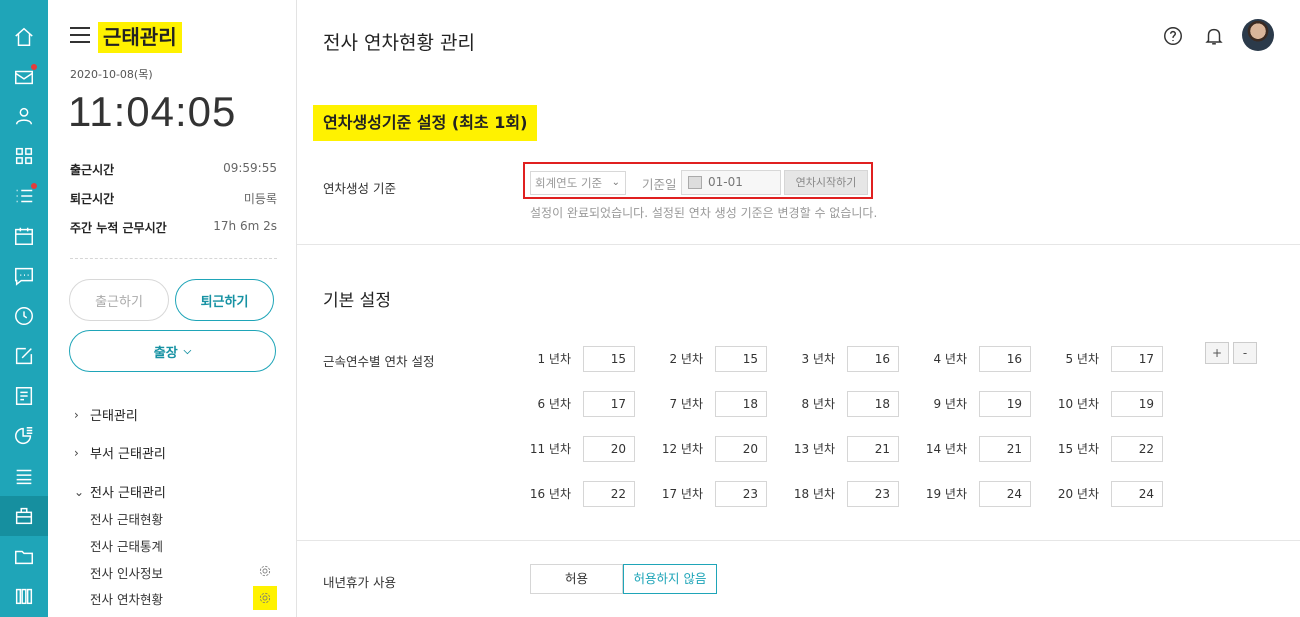 This screenshot has width=1300, height=617. What do you see at coordinates (126, 598) in the screenshot?
I see `sub-company-leave: 전사 연차현황` at bounding box center [126, 598].